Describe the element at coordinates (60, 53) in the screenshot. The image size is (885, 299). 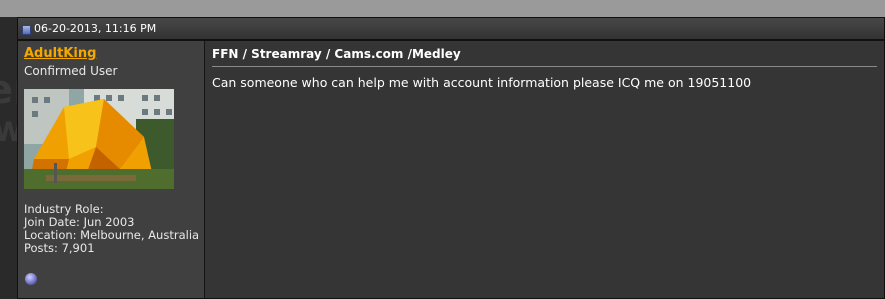
I see `username-link: AdultKing` at that location.